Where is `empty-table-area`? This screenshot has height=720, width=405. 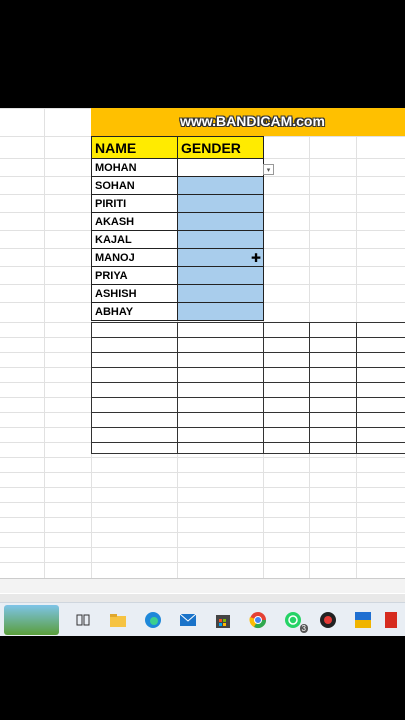
empty-table-area is located at coordinates (248, 388).